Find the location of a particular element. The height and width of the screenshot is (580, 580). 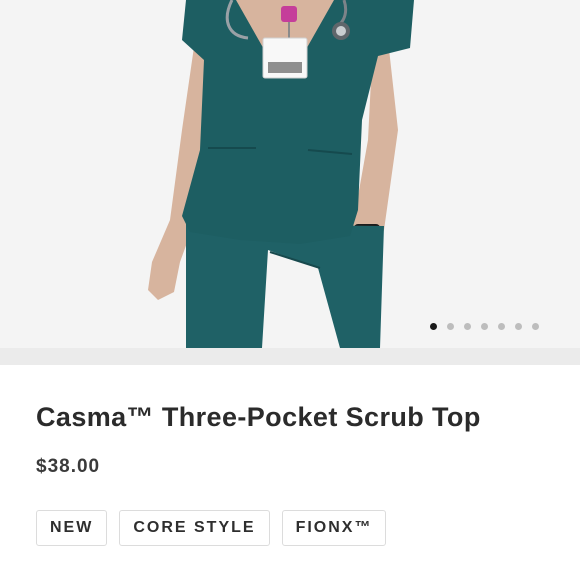

product-tags: NEW CORE STYLE FIONX™ is located at coordinates (211, 528).